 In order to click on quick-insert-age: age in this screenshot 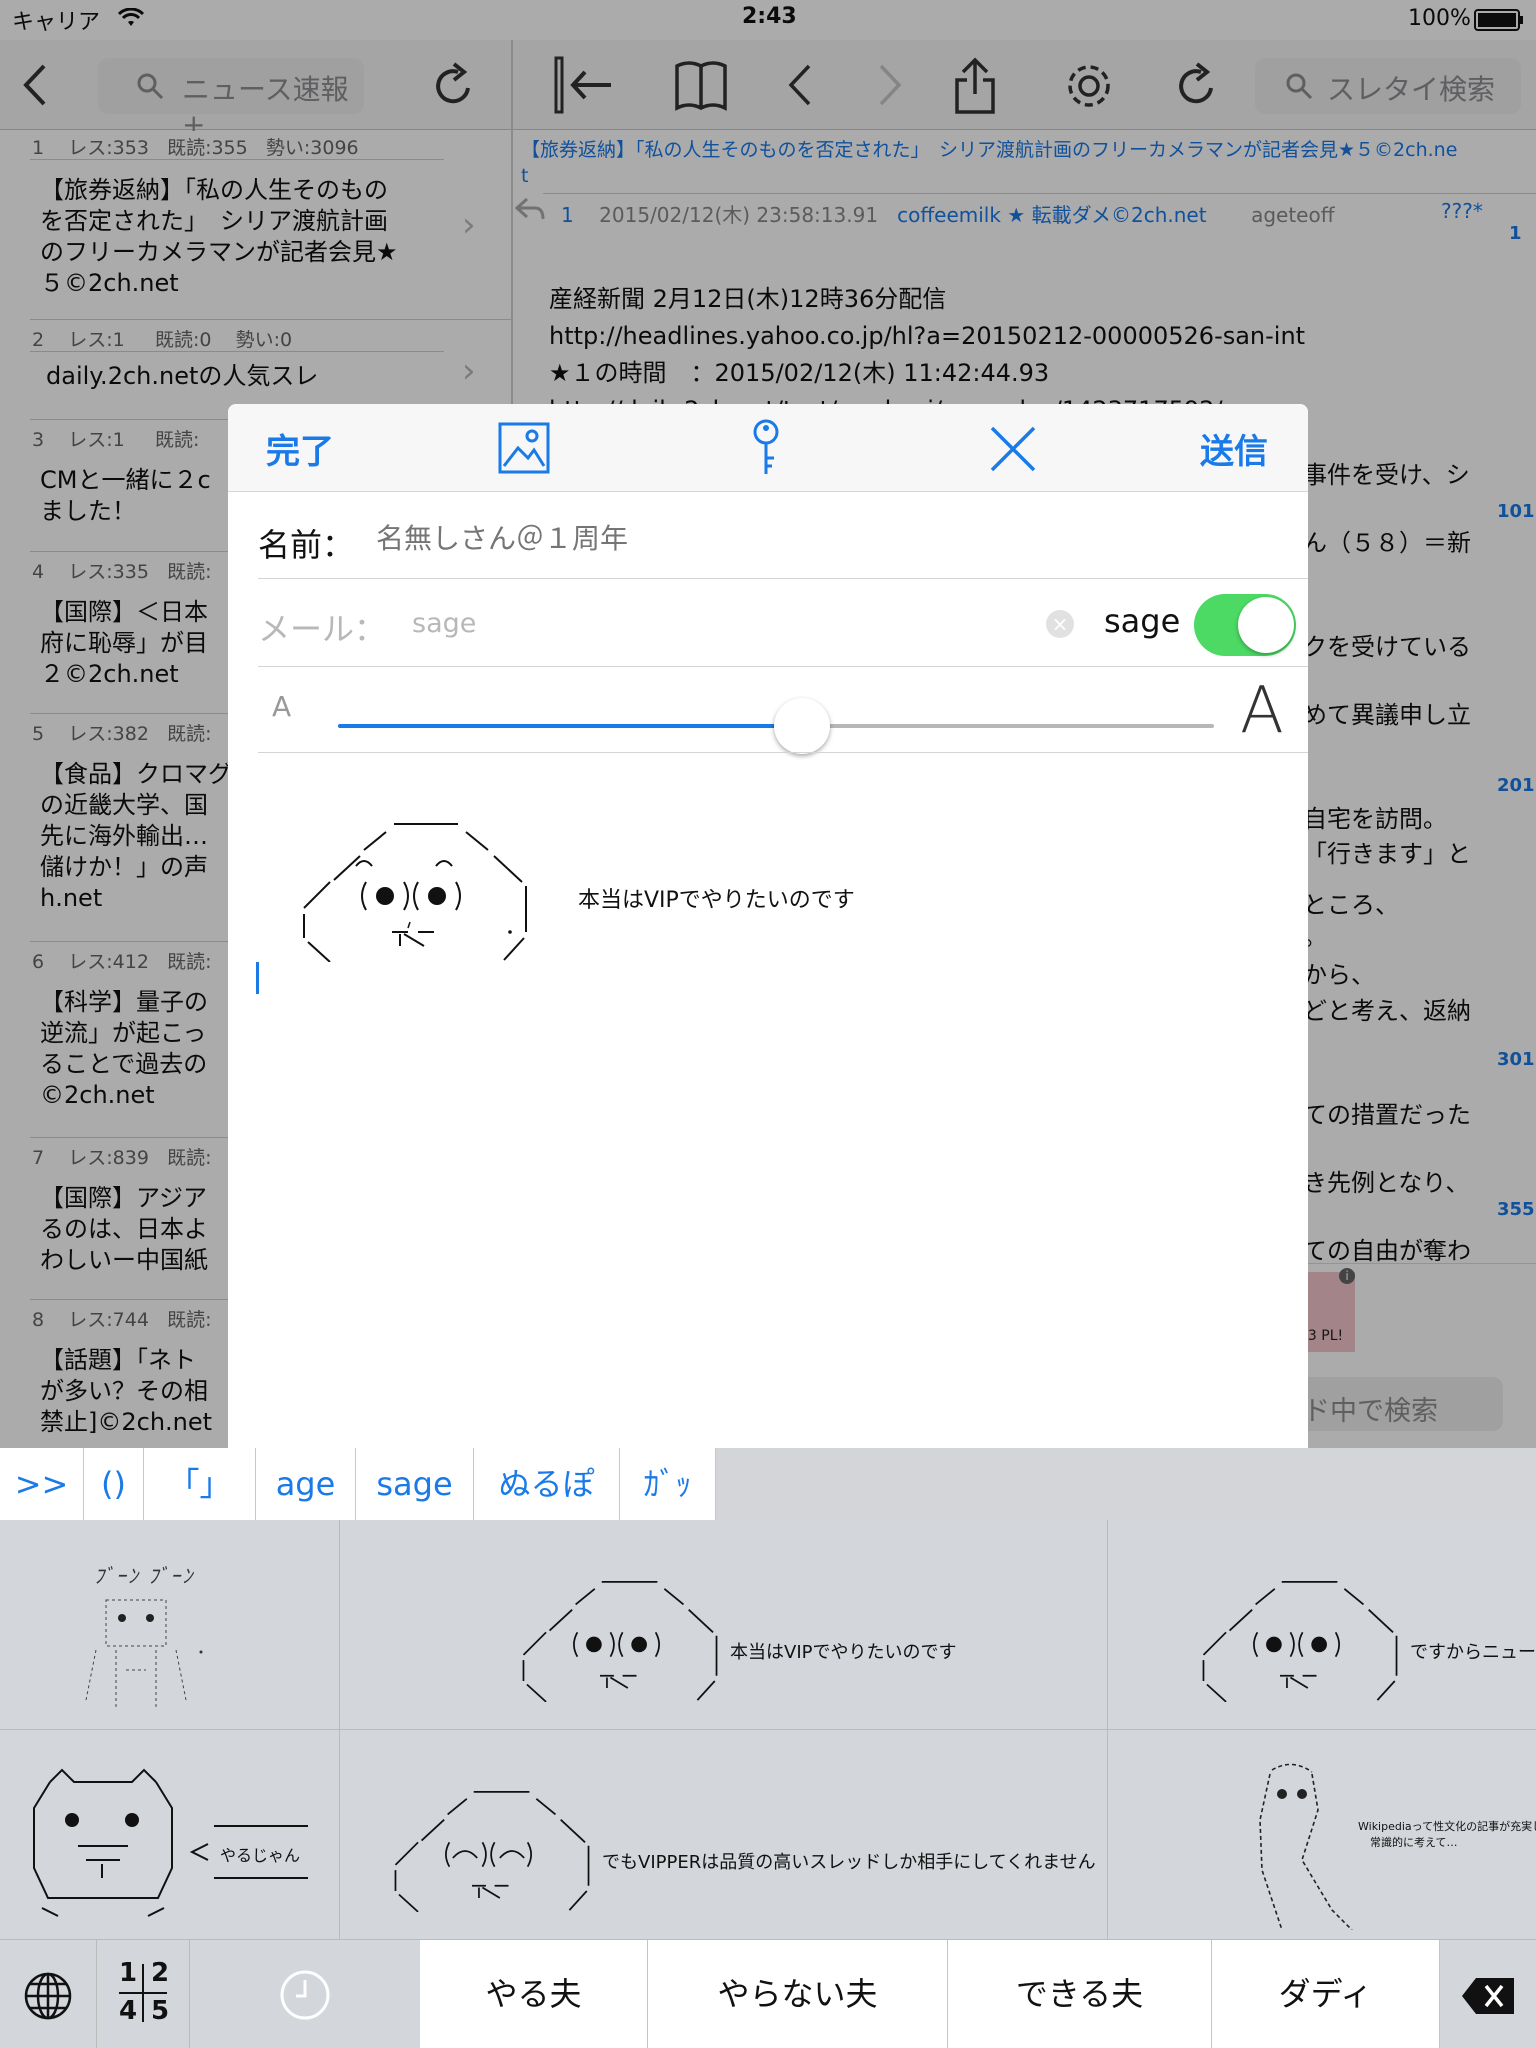, I will do `click(306, 1484)`.